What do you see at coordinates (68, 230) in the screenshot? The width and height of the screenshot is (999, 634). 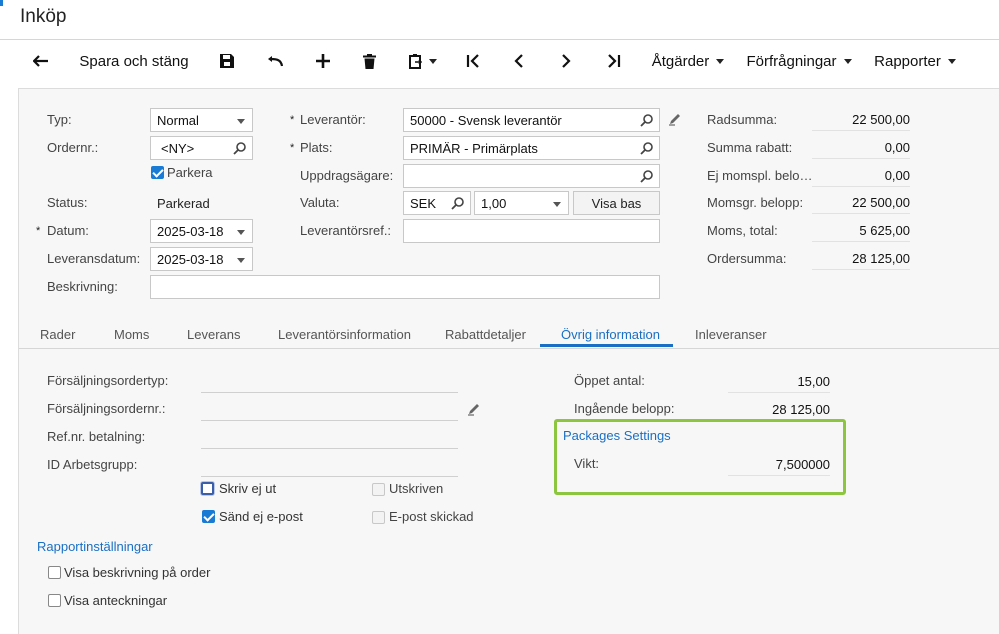 I see `date-label: Datum:` at bounding box center [68, 230].